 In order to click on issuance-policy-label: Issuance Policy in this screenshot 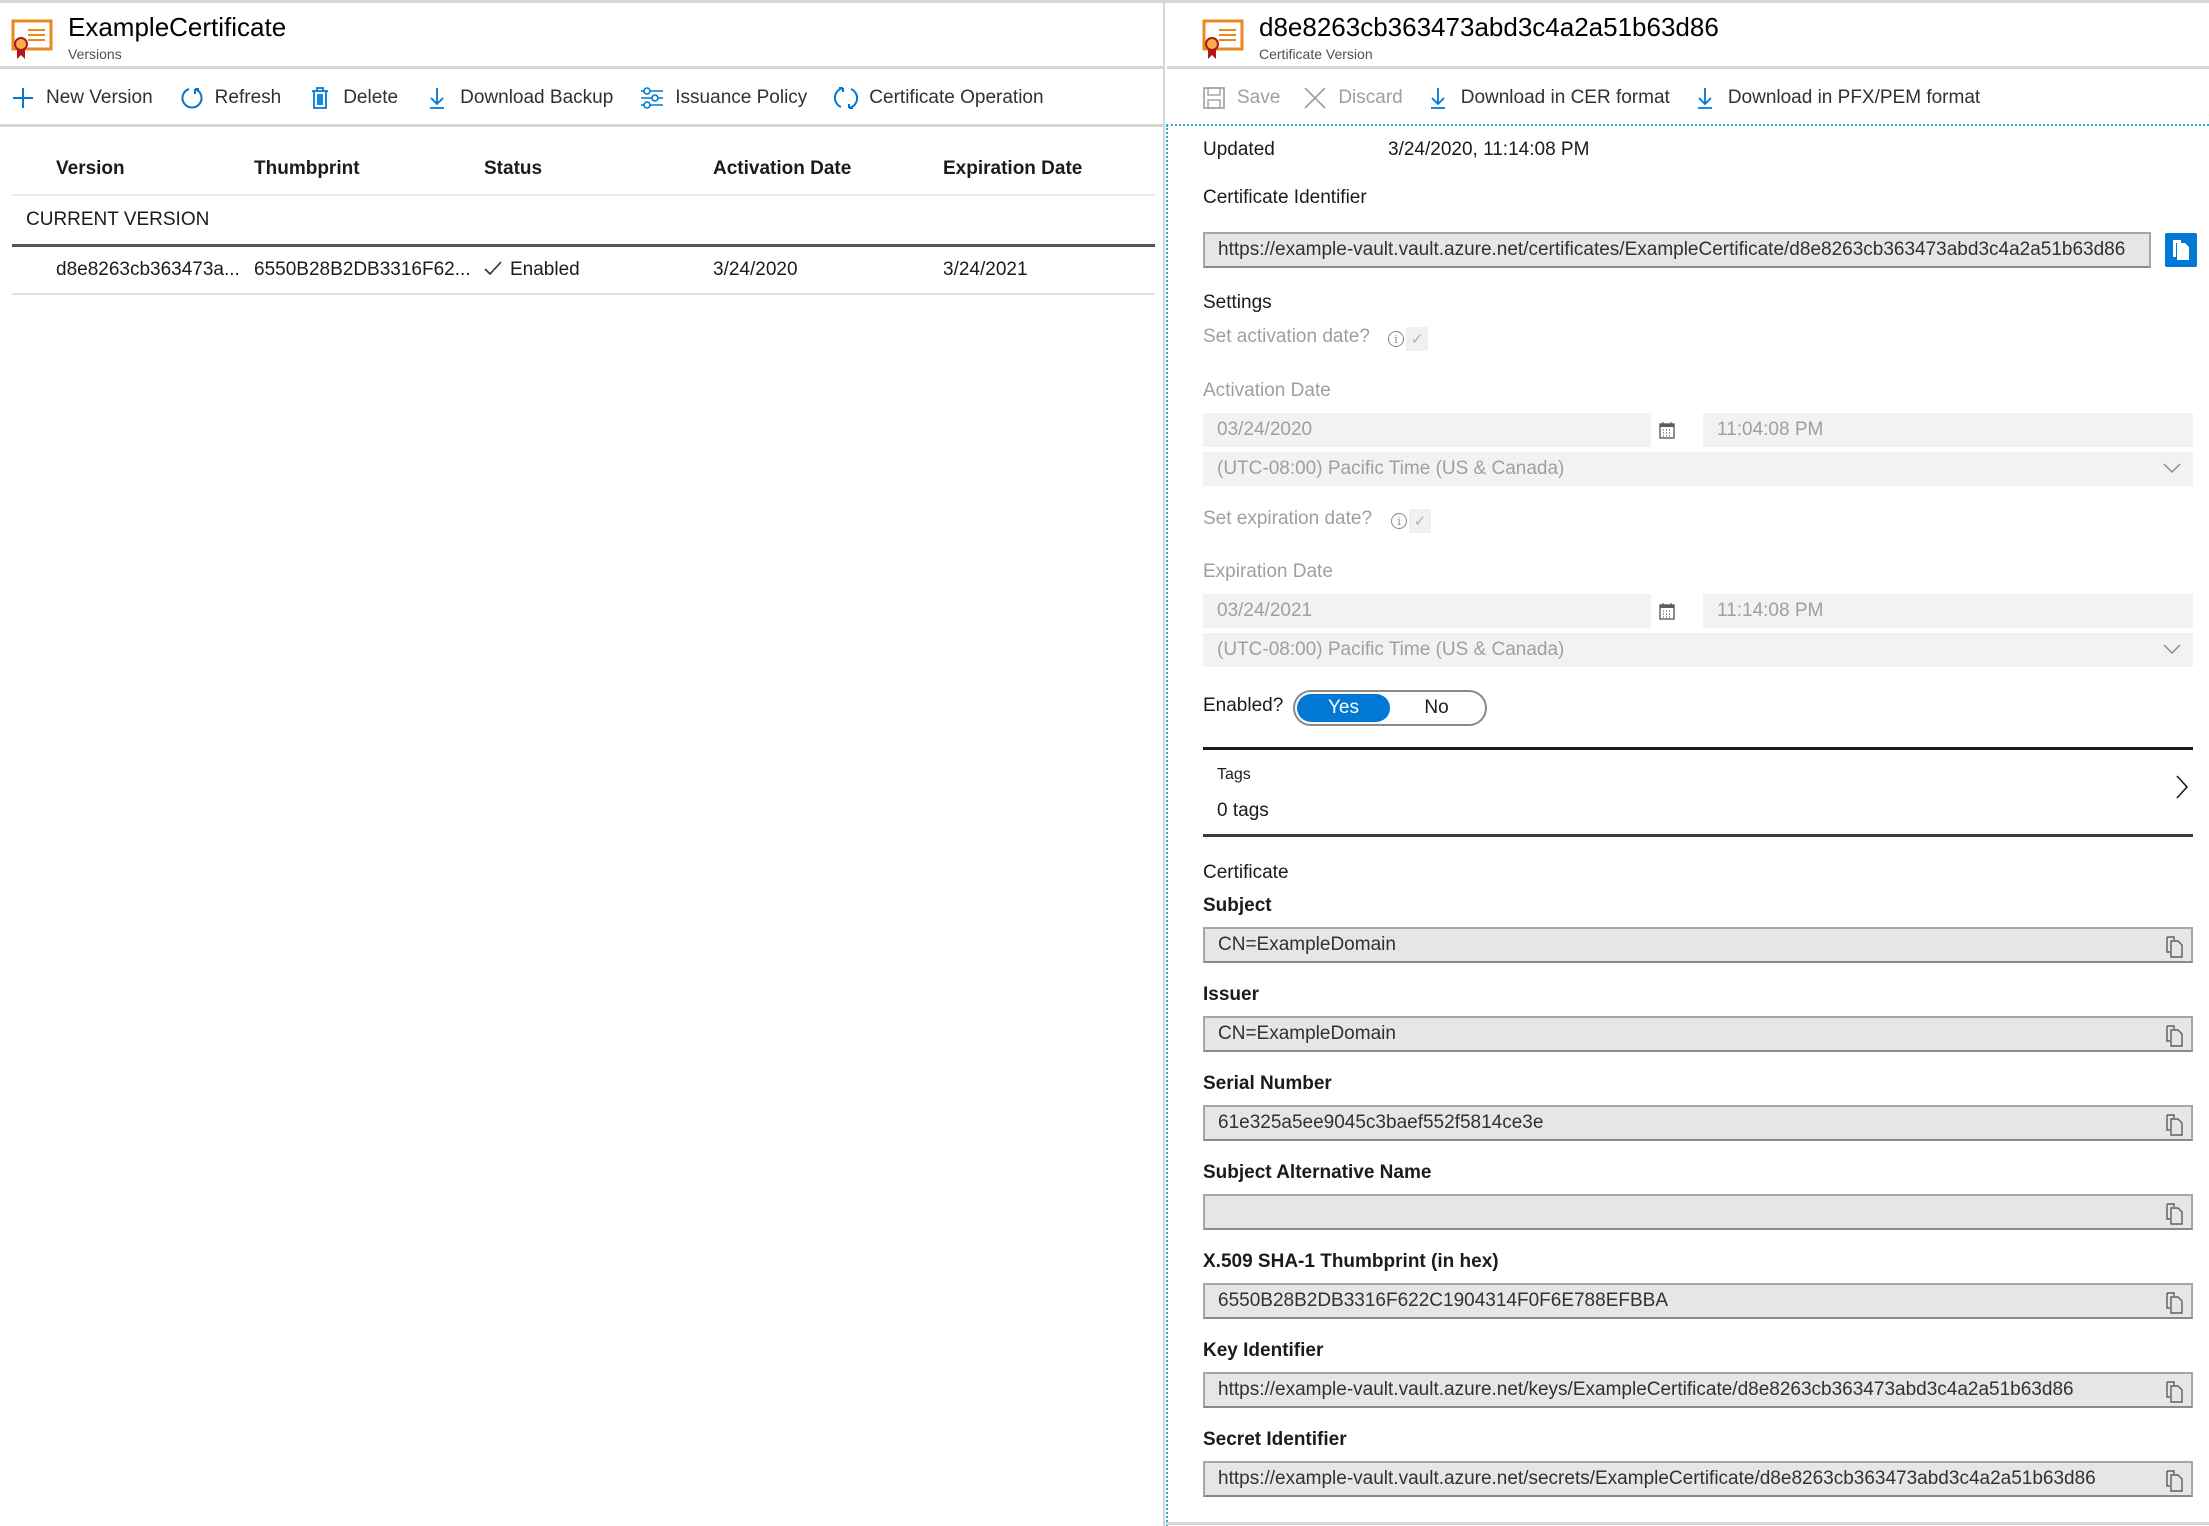, I will do `click(741, 97)`.